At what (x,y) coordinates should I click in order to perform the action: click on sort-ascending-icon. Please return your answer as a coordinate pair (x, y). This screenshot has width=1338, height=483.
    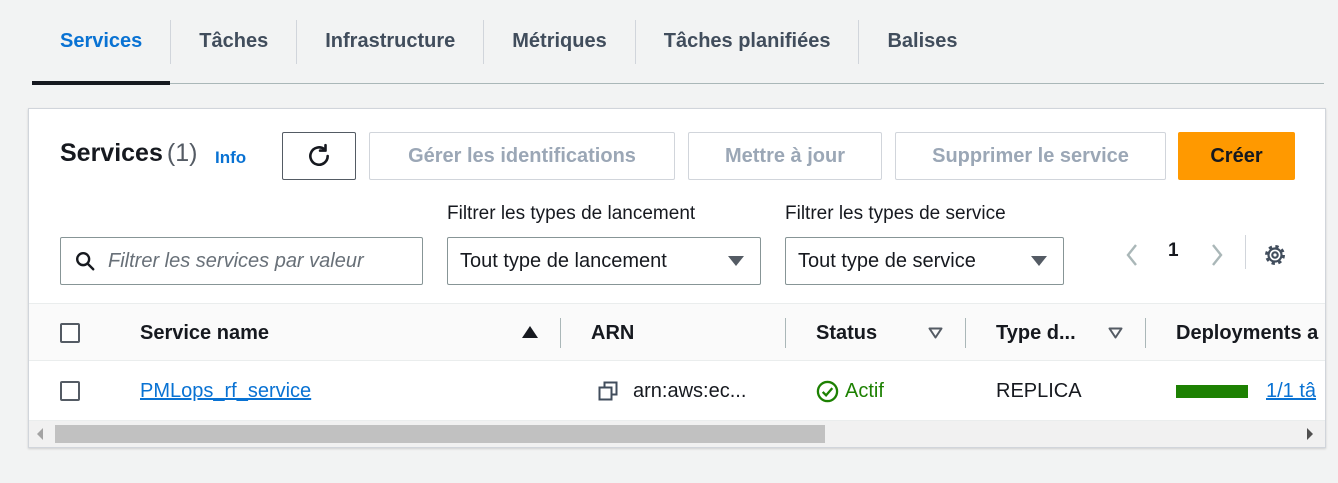
    Looking at the image, I should click on (530, 332).